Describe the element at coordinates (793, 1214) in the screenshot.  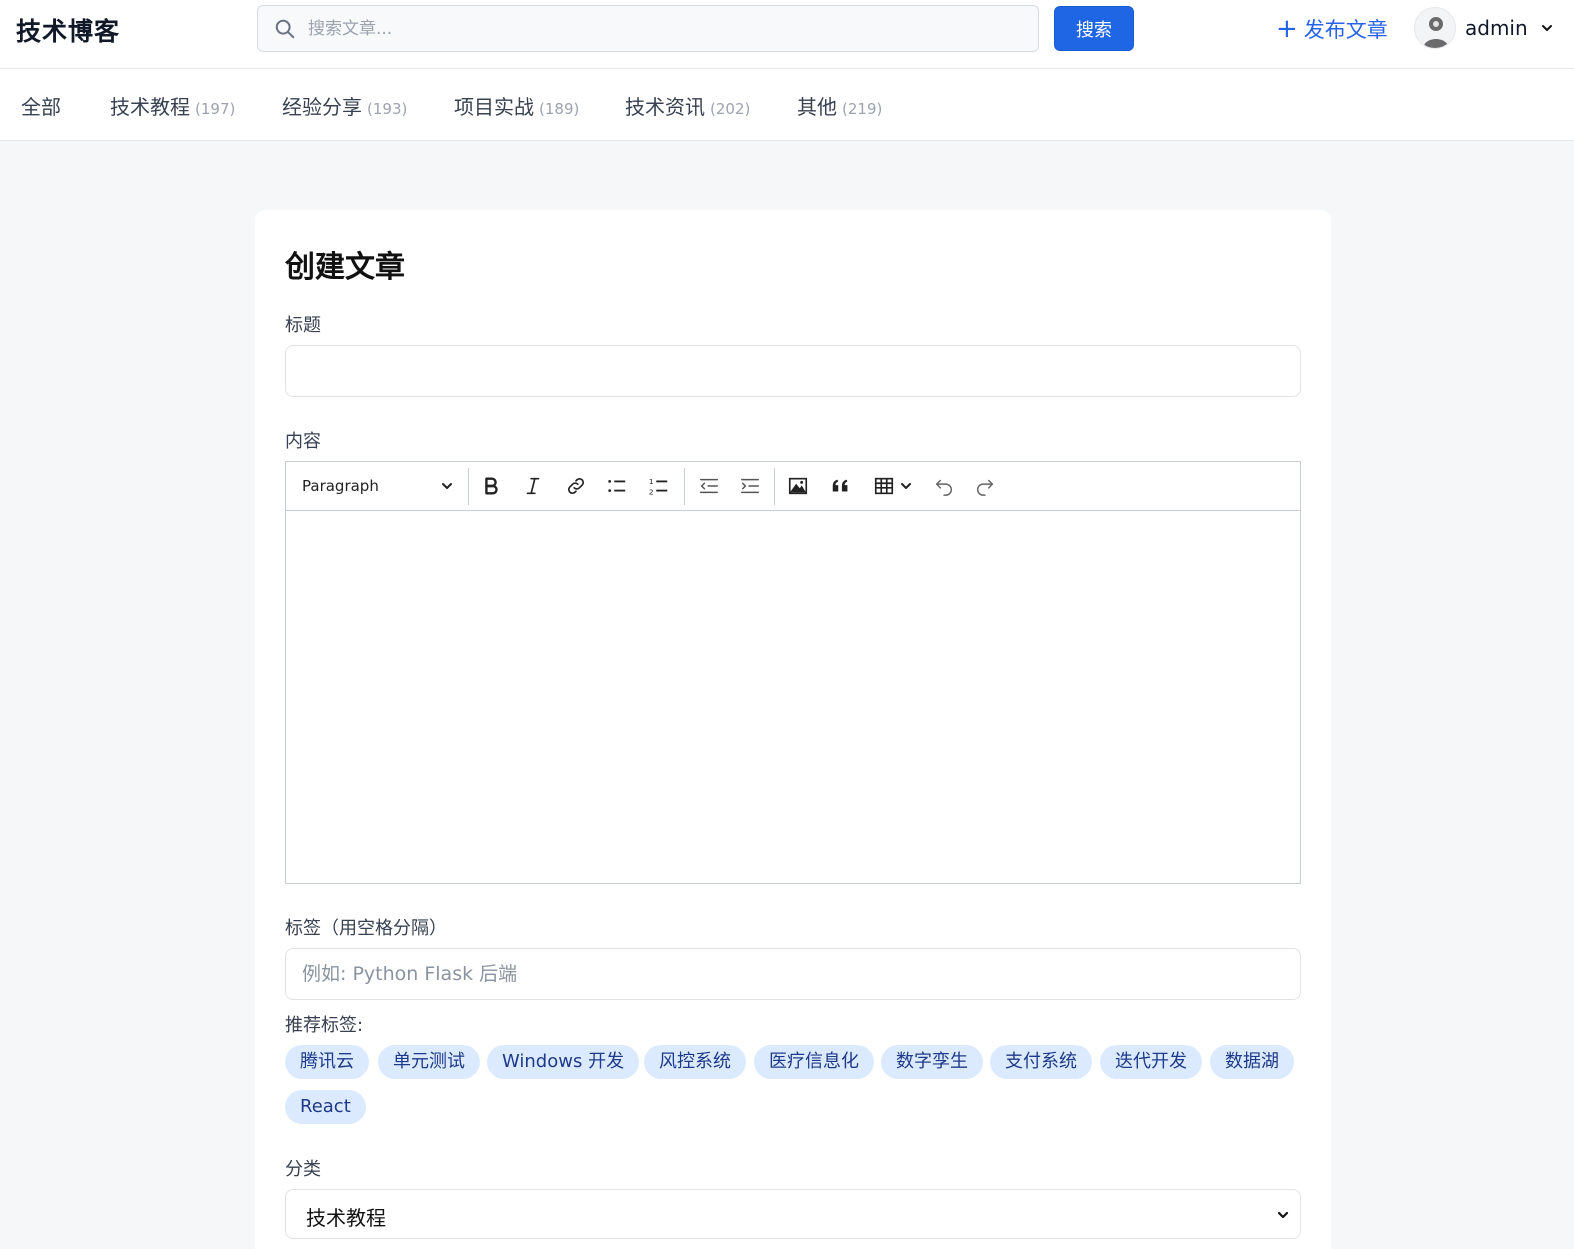
I see `category-select: 技术教程` at that location.